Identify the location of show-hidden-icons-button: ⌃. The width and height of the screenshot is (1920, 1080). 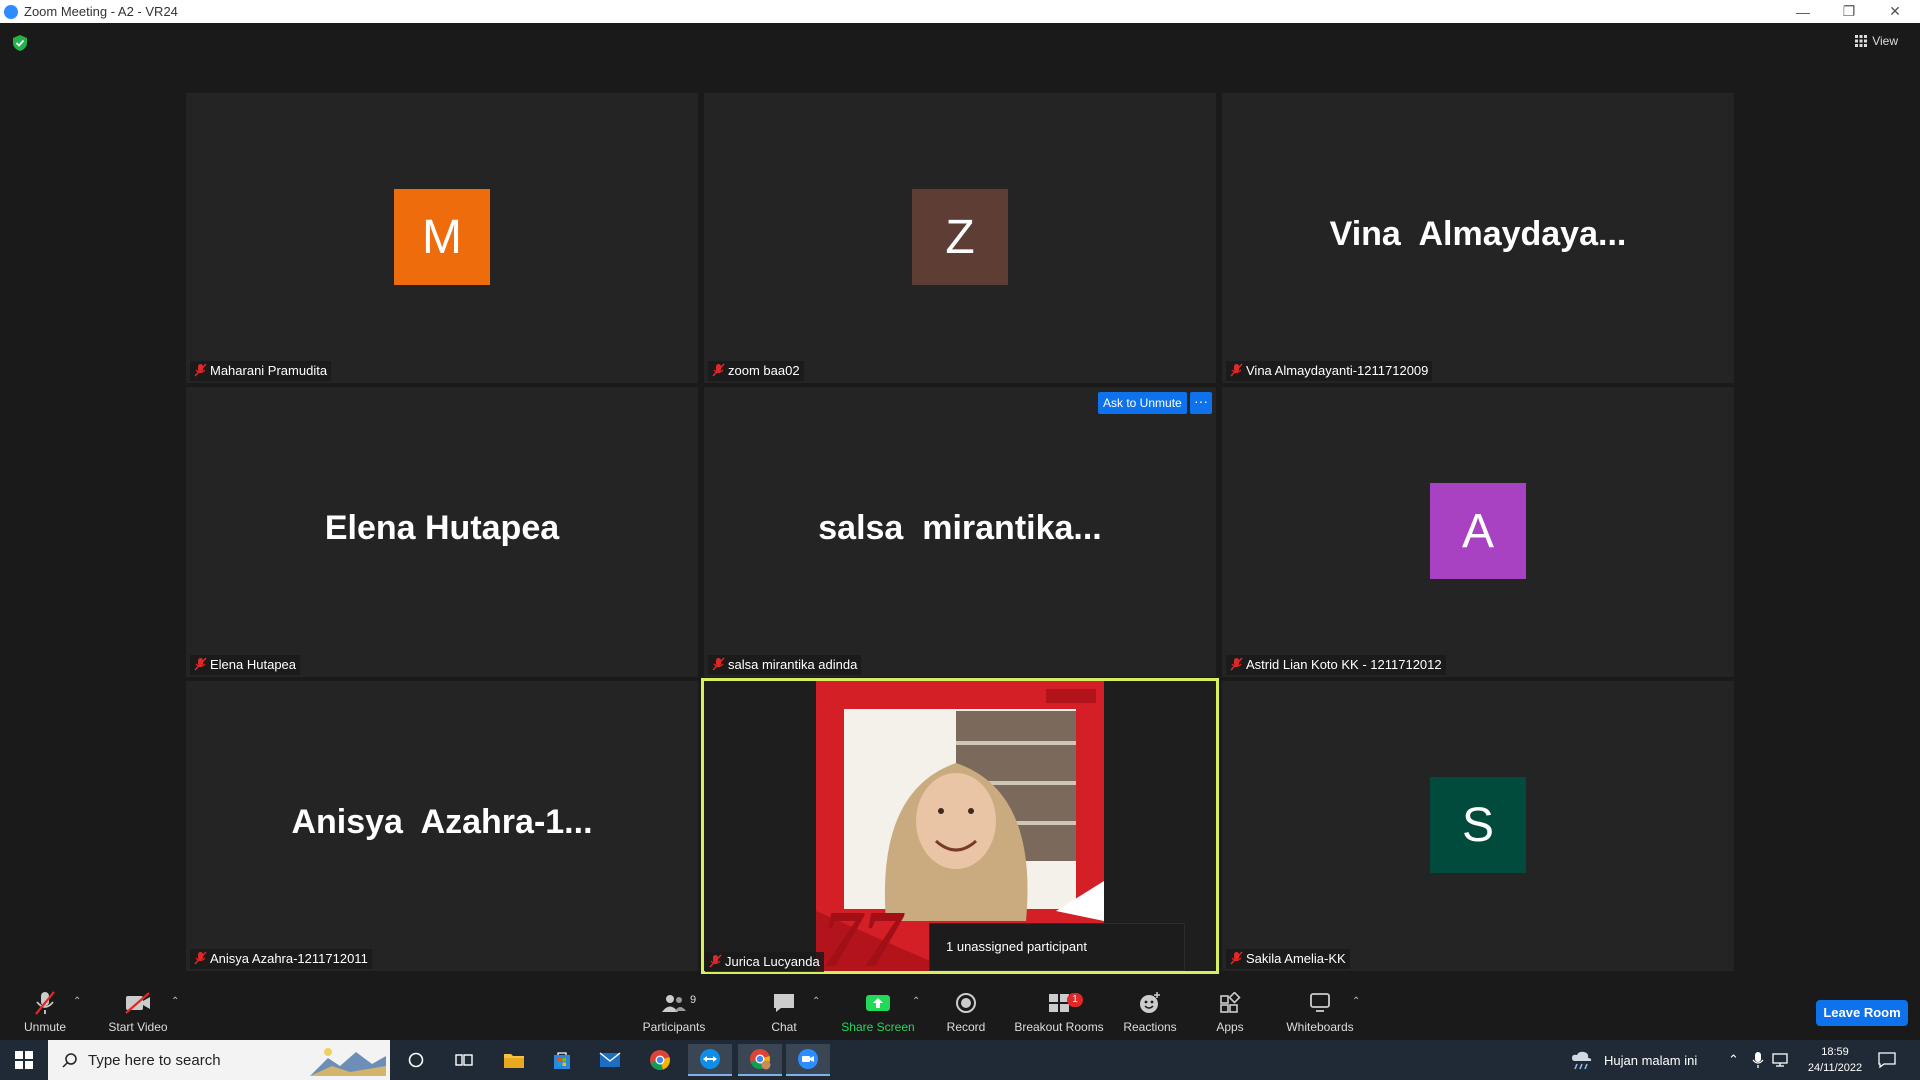
(1733, 1060).